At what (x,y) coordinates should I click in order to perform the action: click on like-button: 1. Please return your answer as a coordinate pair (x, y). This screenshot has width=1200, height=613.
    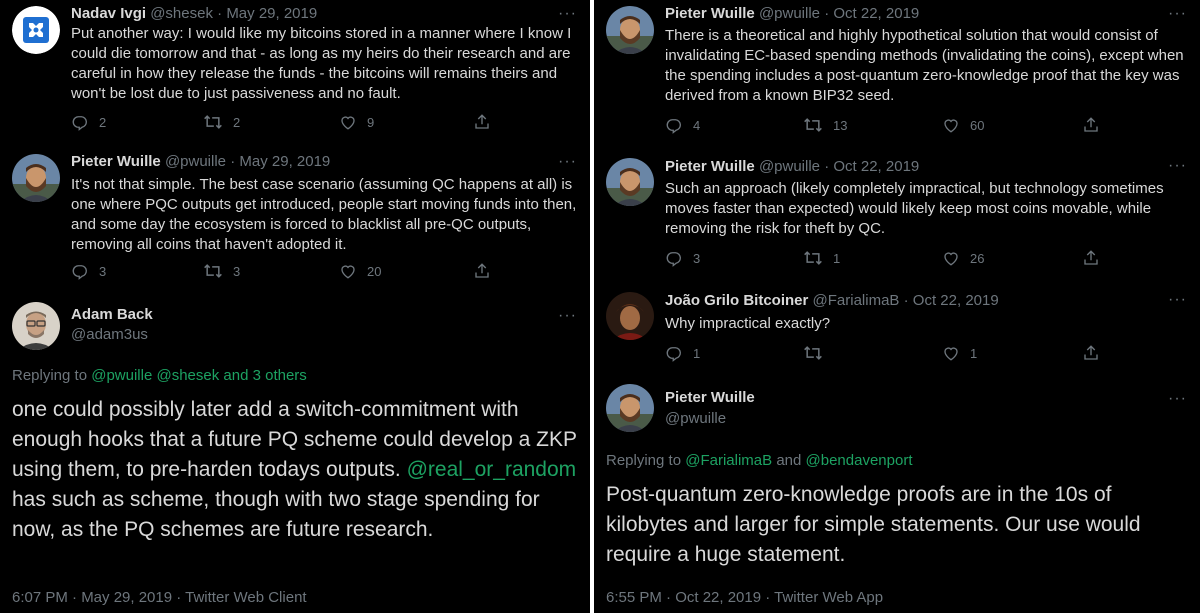
    Looking at the image, I should click on (959, 353).